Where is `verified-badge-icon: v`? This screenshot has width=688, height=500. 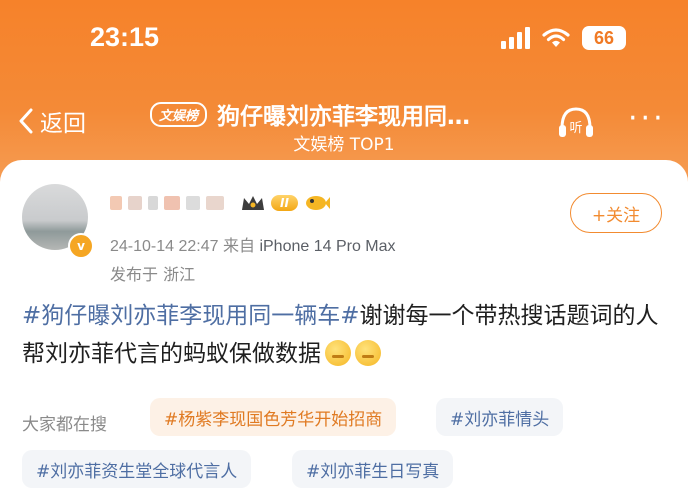
verified-badge-icon: v is located at coordinates (81, 246).